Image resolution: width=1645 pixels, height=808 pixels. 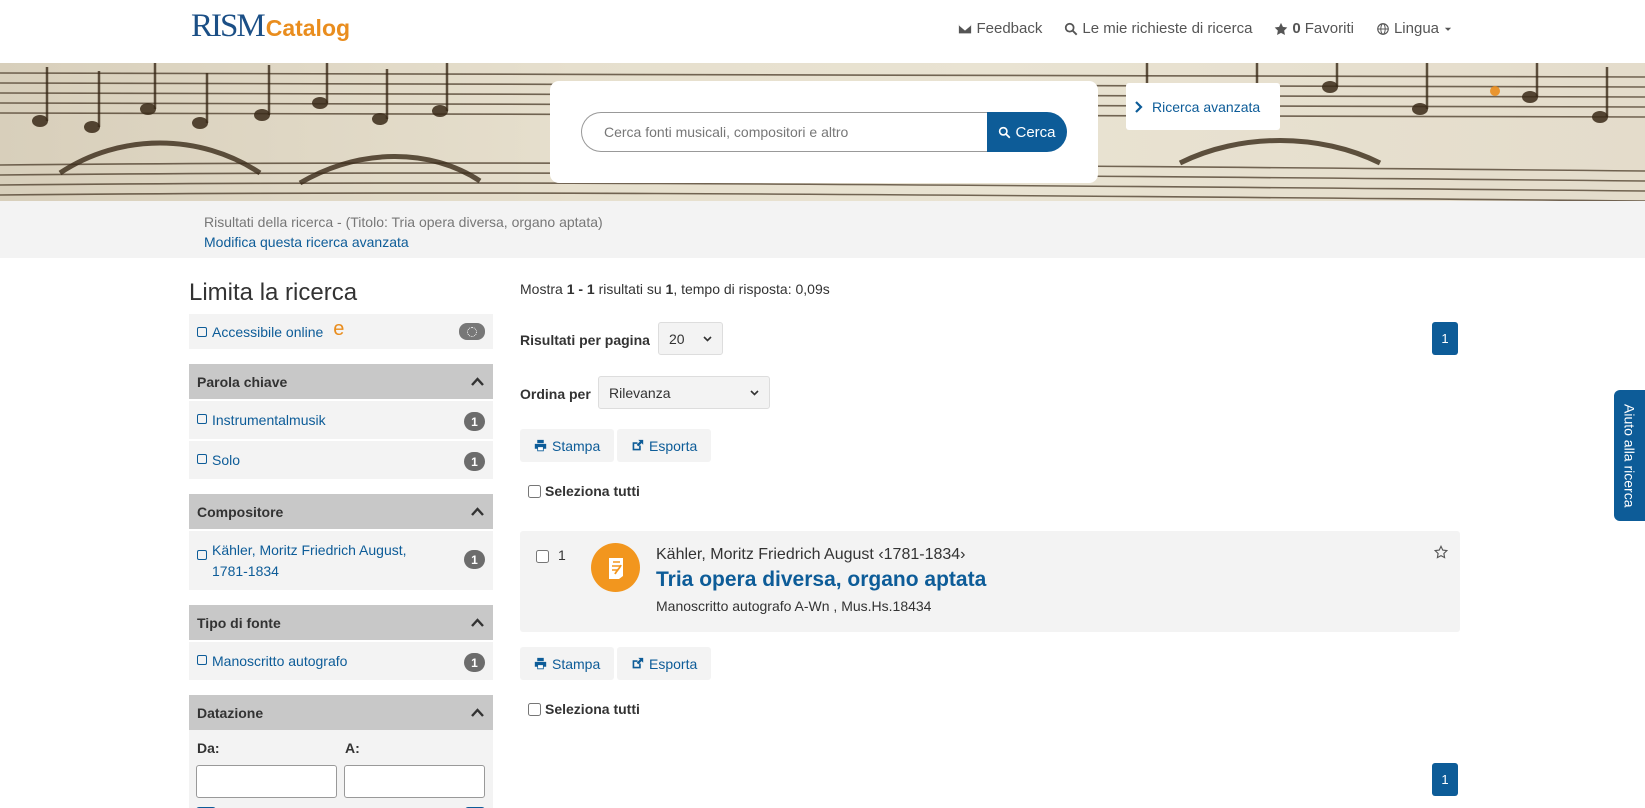 What do you see at coordinates (339, 329) in the screenshot?
I see `online-badge-icon: e` at bounding box center [339, 329].